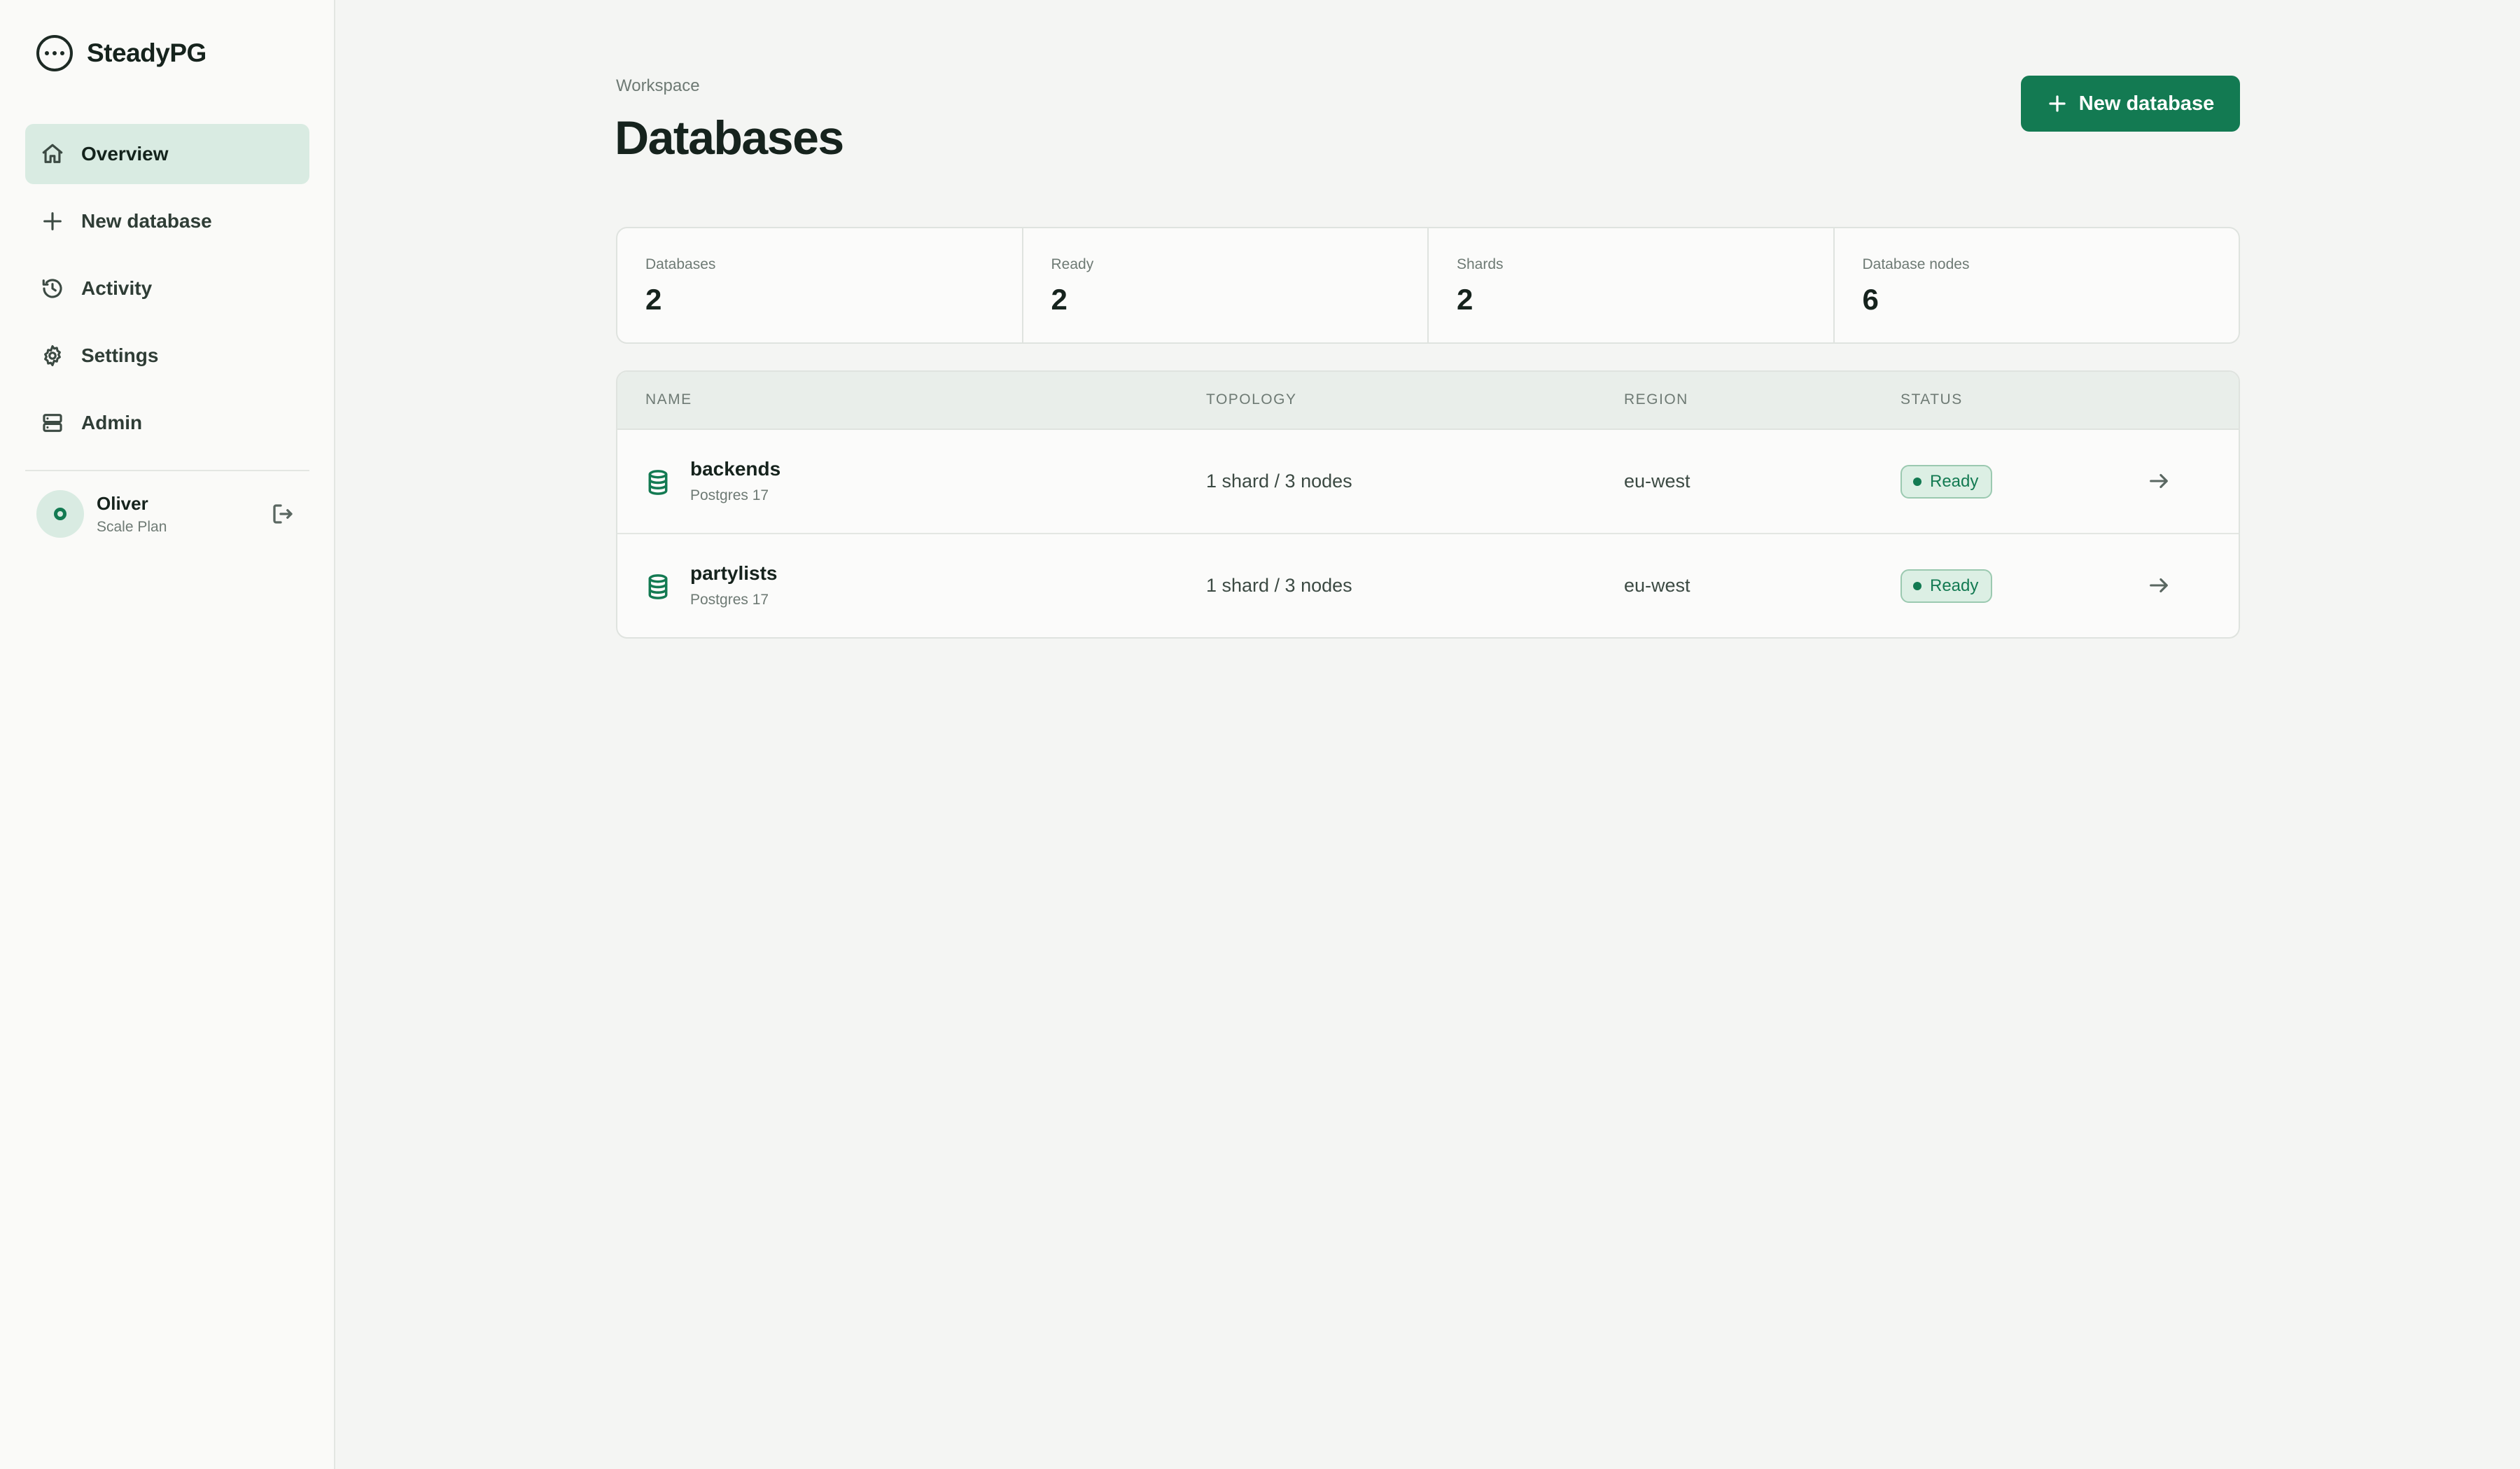  Describe the element at coordinates (1931, 399) in the screenshot. I see `column-header-status: STATUS` at that location.